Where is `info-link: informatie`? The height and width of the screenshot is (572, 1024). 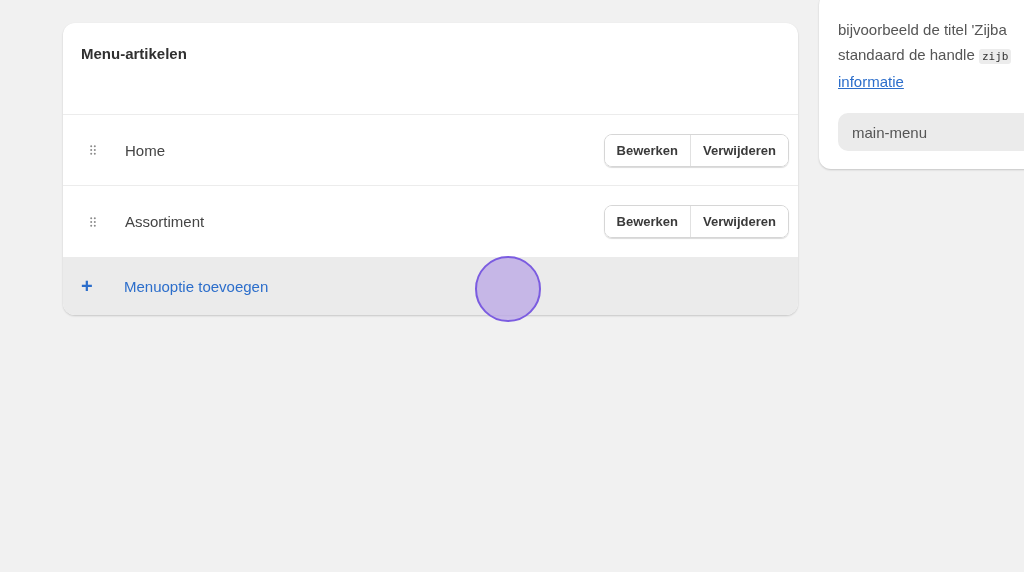
info-link: informatie is located at coordinates (871, 81).